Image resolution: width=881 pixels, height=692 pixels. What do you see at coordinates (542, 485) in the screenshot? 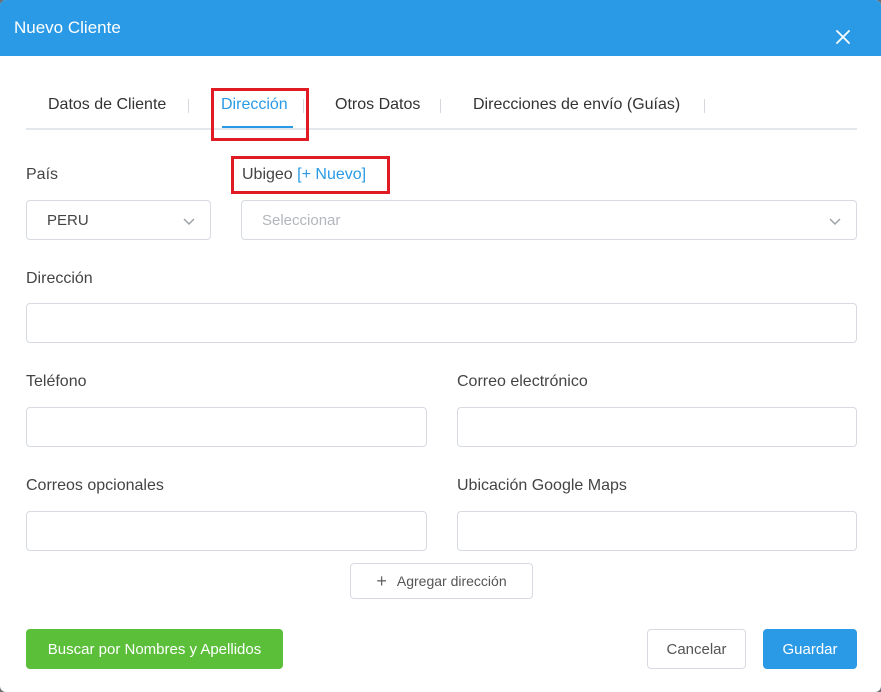
I see `maps-label: Ubicación Google Maps` at bounding box center [542, 485].